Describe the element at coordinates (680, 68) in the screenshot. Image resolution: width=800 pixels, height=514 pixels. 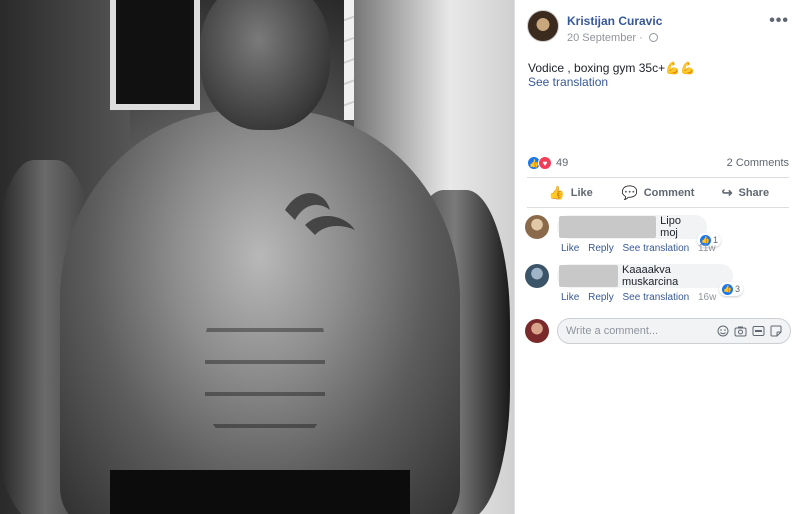
I see `flexed-biceps-emoji: 💪💪` at that location.